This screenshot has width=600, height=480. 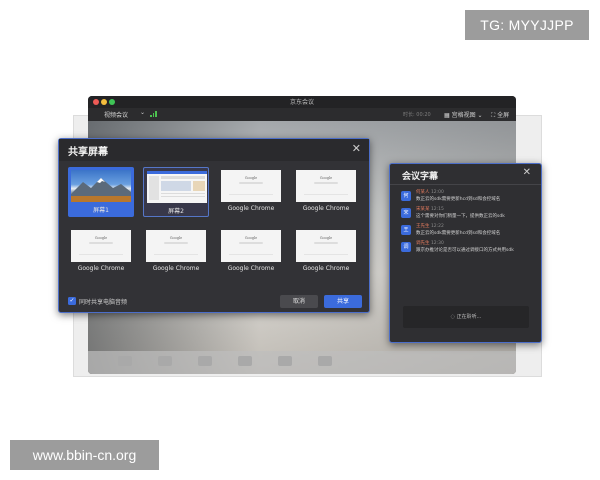 I want to click on share-audio-label: 同时共享电脑音频, so click(x=103, y=302).